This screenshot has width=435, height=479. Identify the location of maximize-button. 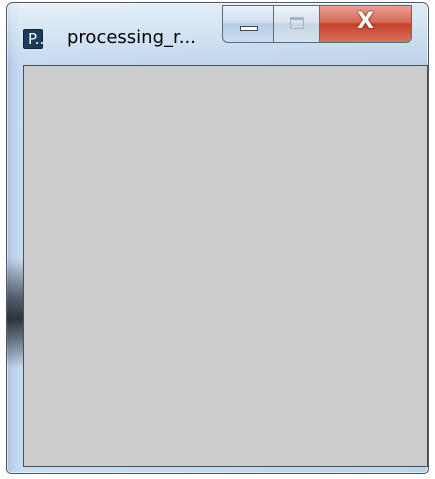
(297, 24).